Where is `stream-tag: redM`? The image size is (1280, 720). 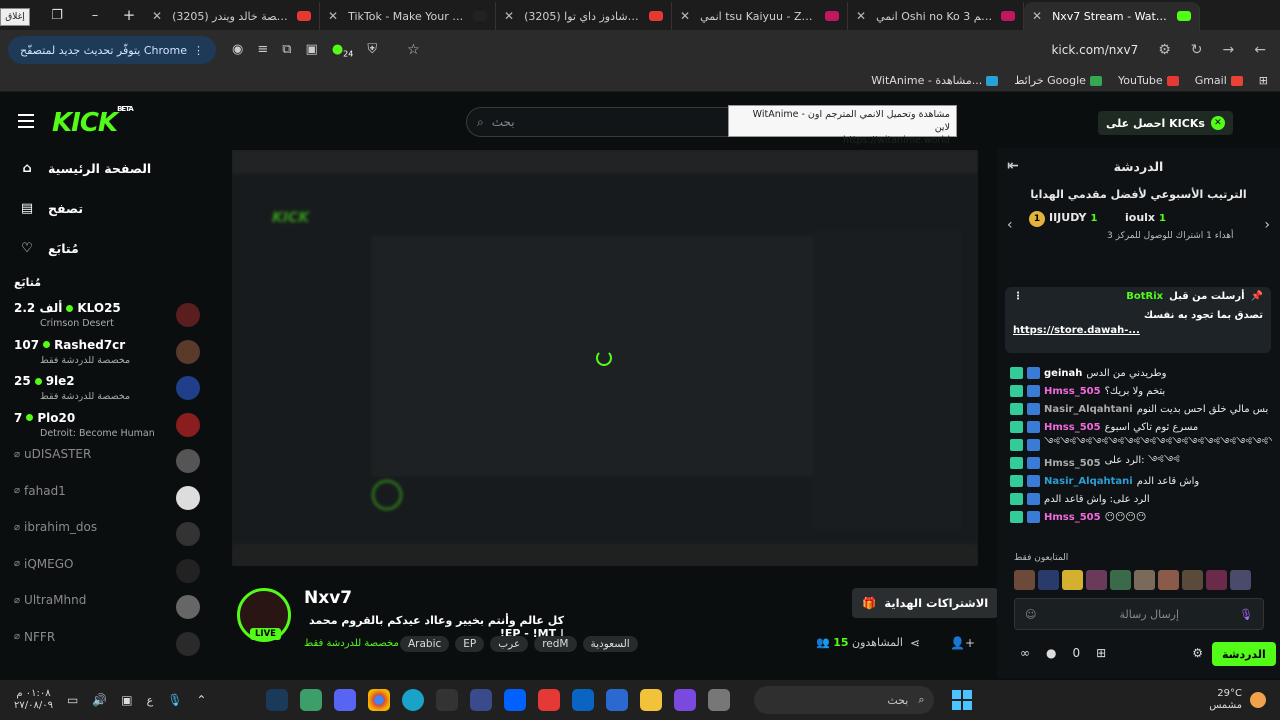 stream-tag: redM is located at coordinates (555, 644).